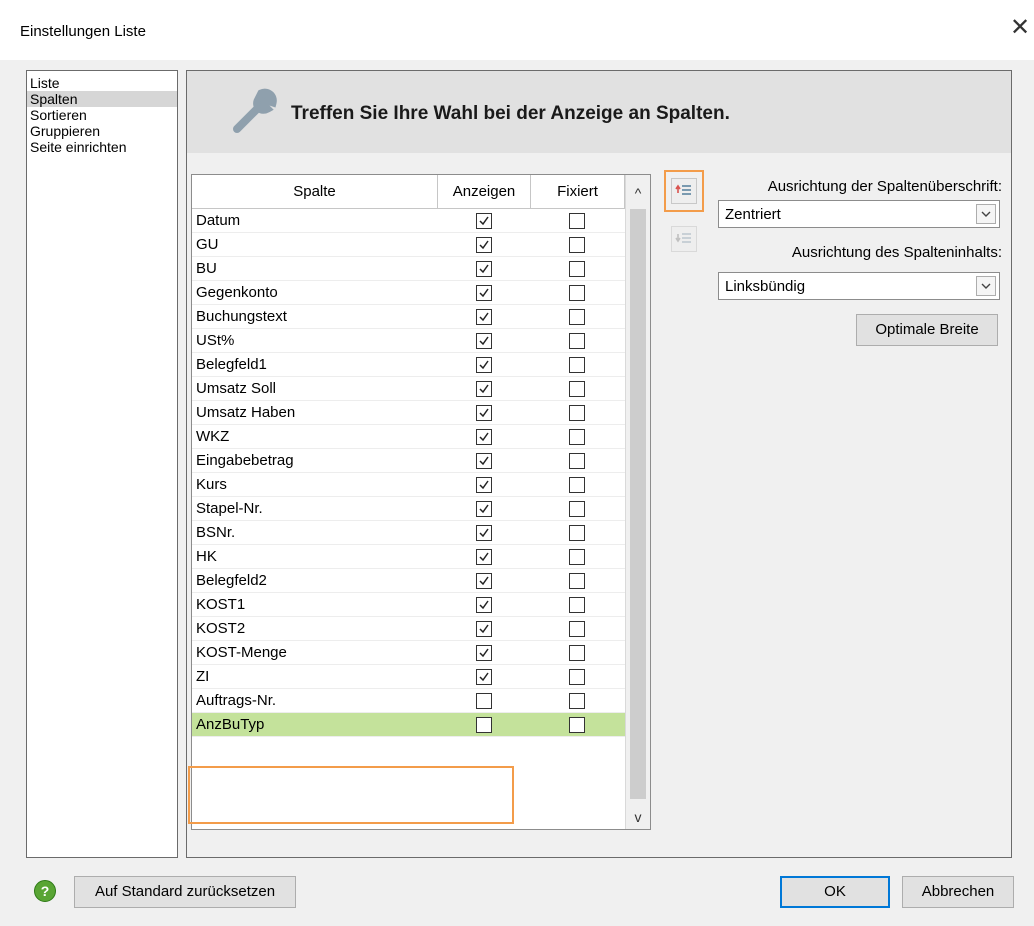  What do you see at coordinates (241, 652) in the screenshot?
I see `column-name-cell: KOST-Menge` at bounding box center [241, 652].